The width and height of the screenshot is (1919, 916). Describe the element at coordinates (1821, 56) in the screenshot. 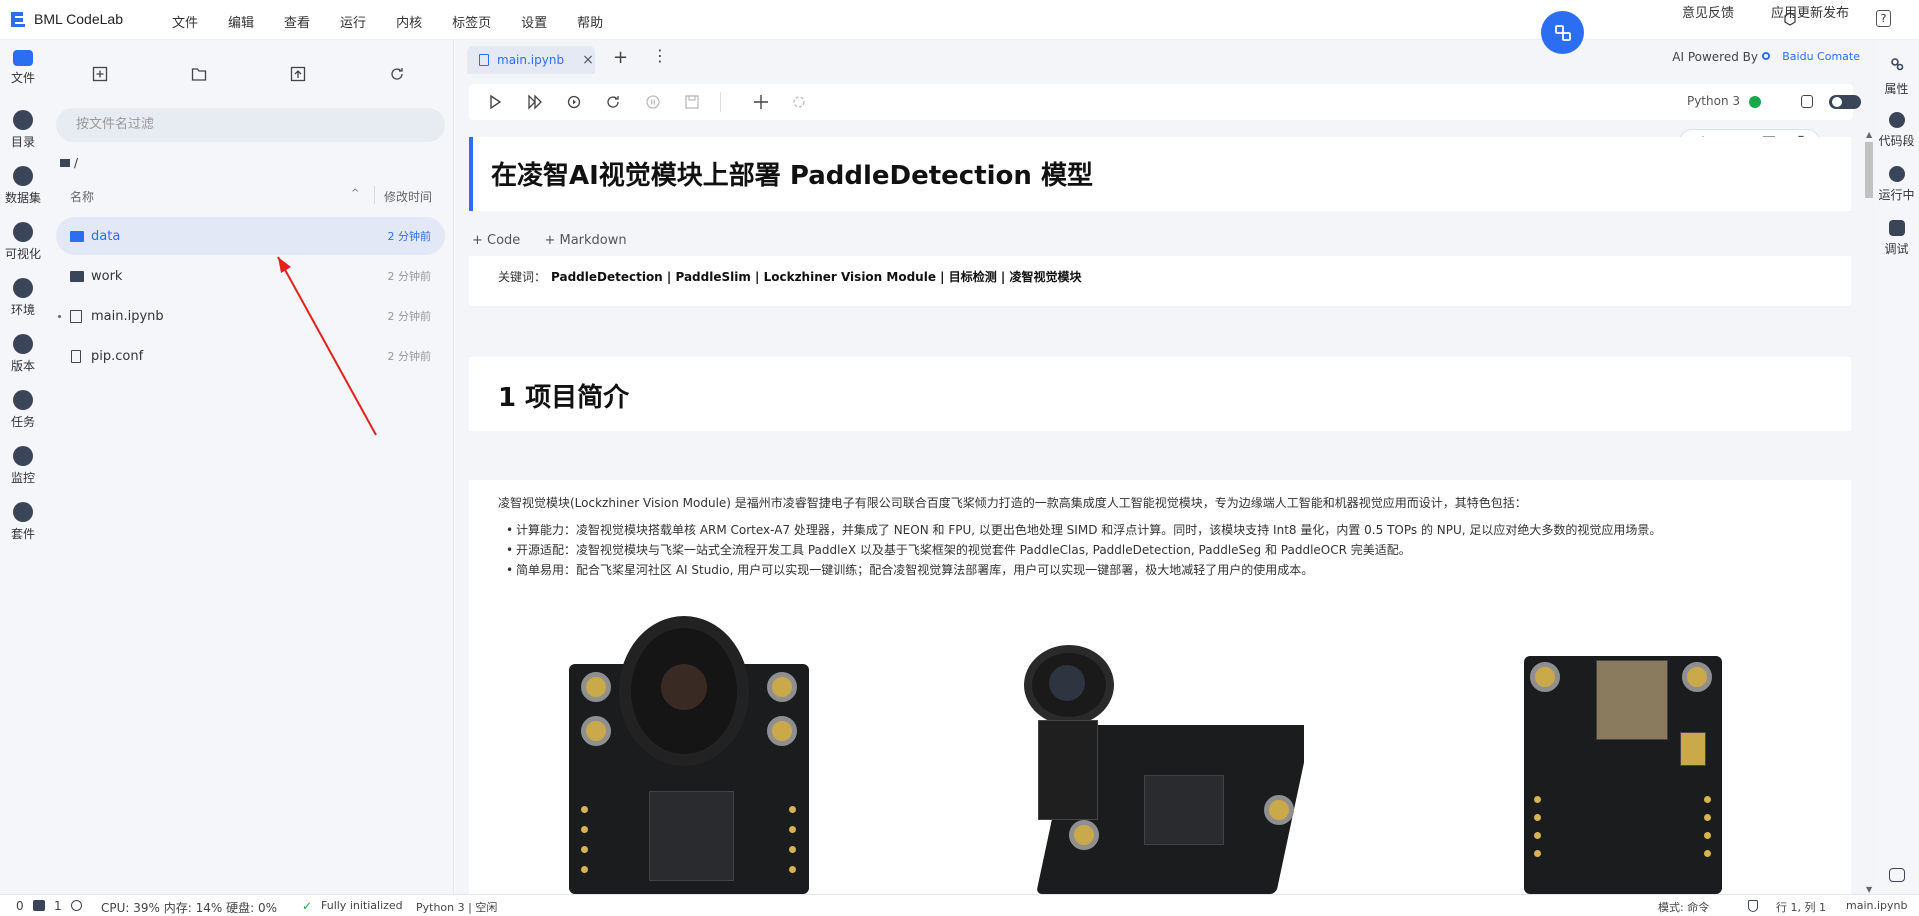

I see `comate-brand: Baidu Comate` at that location.